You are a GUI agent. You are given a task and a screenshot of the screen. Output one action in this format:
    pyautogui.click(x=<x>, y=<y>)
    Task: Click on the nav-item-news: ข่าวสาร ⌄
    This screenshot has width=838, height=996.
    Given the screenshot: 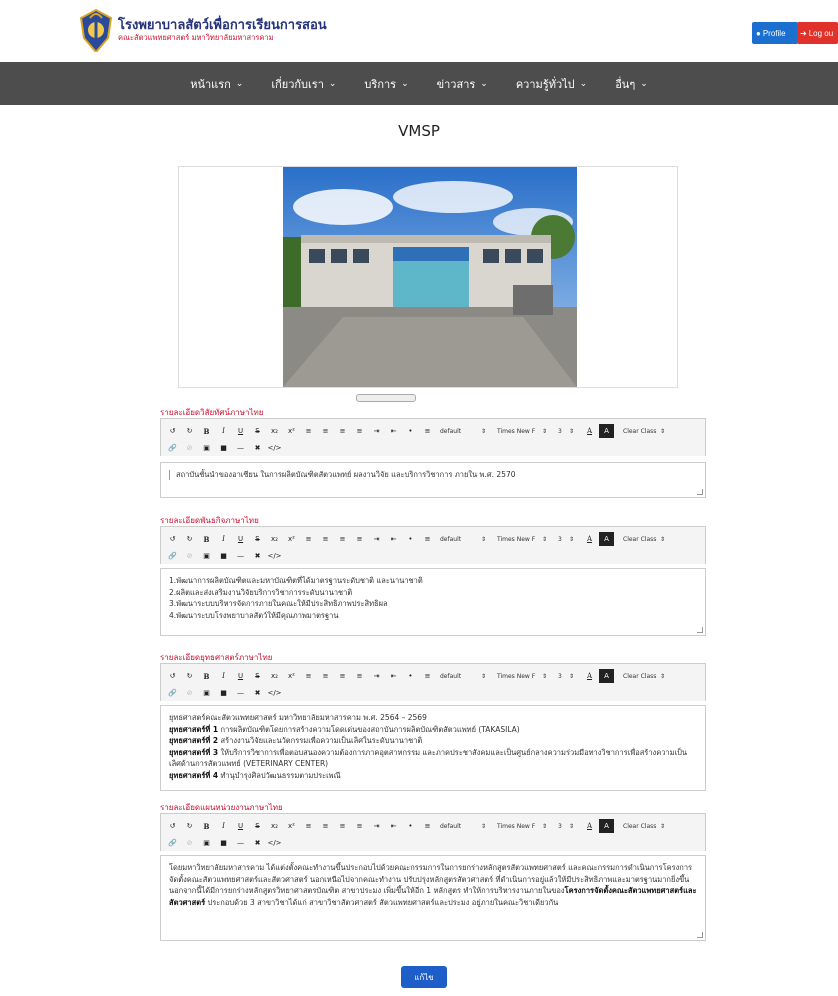 What is the action you would take?
    pyautogui.click(x=462, y=84)
    